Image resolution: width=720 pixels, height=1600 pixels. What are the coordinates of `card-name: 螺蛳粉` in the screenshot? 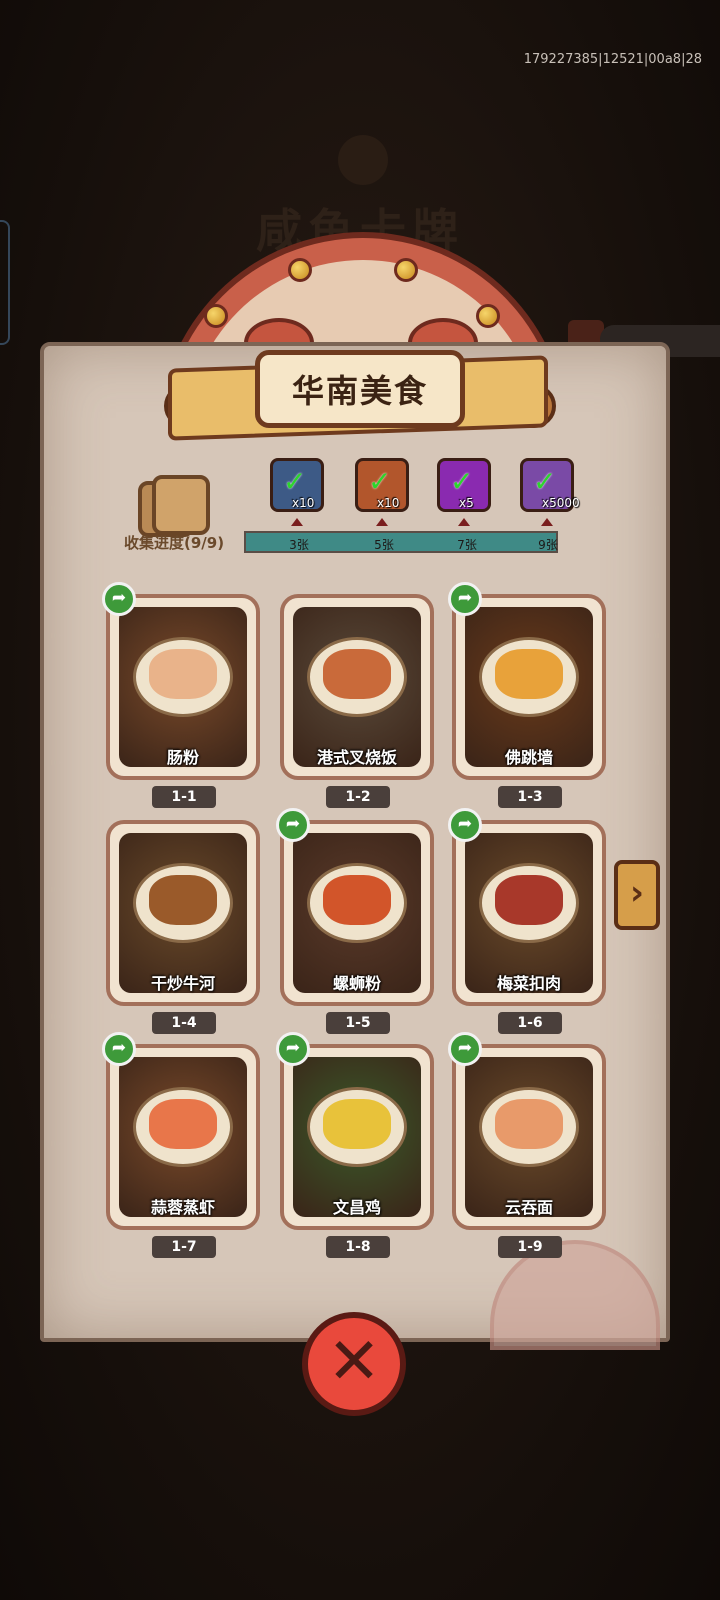 It's located at (356, 983).